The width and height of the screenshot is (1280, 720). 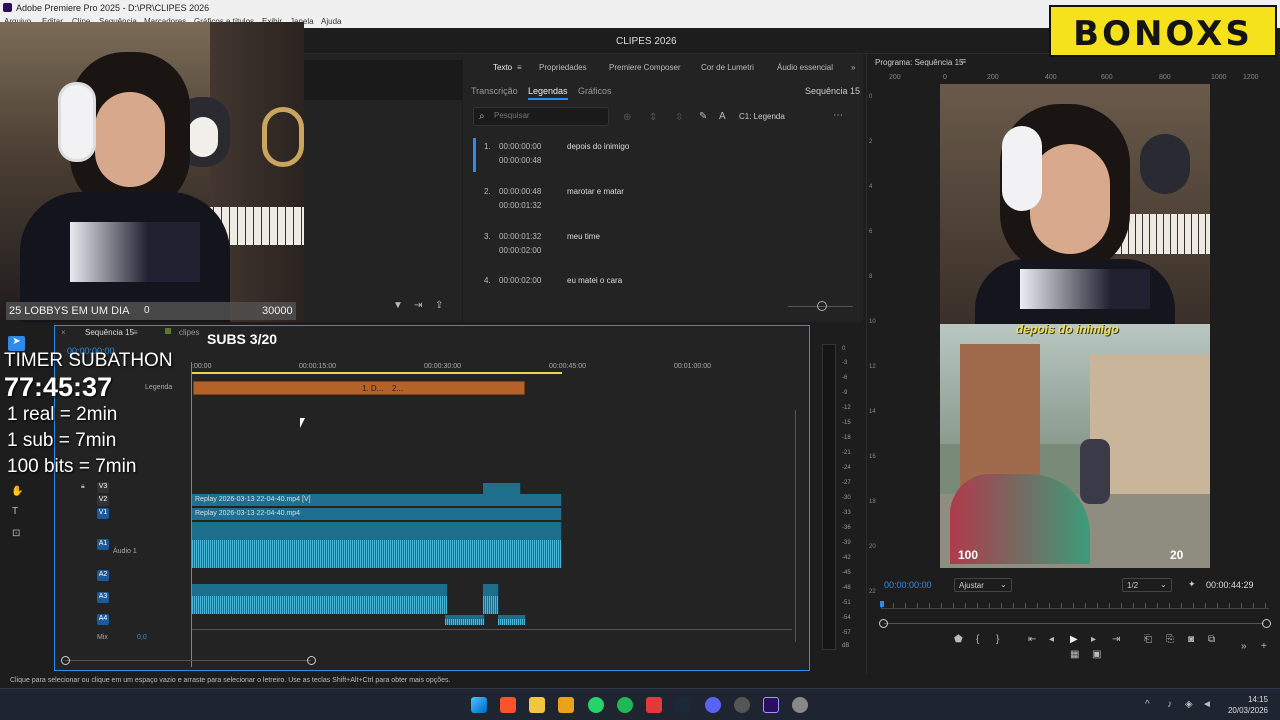 What do you see at coordinates (627, 117) in the screenshot?
I see `add-caption-icon: ⊕` at bounding box center [627, 117].